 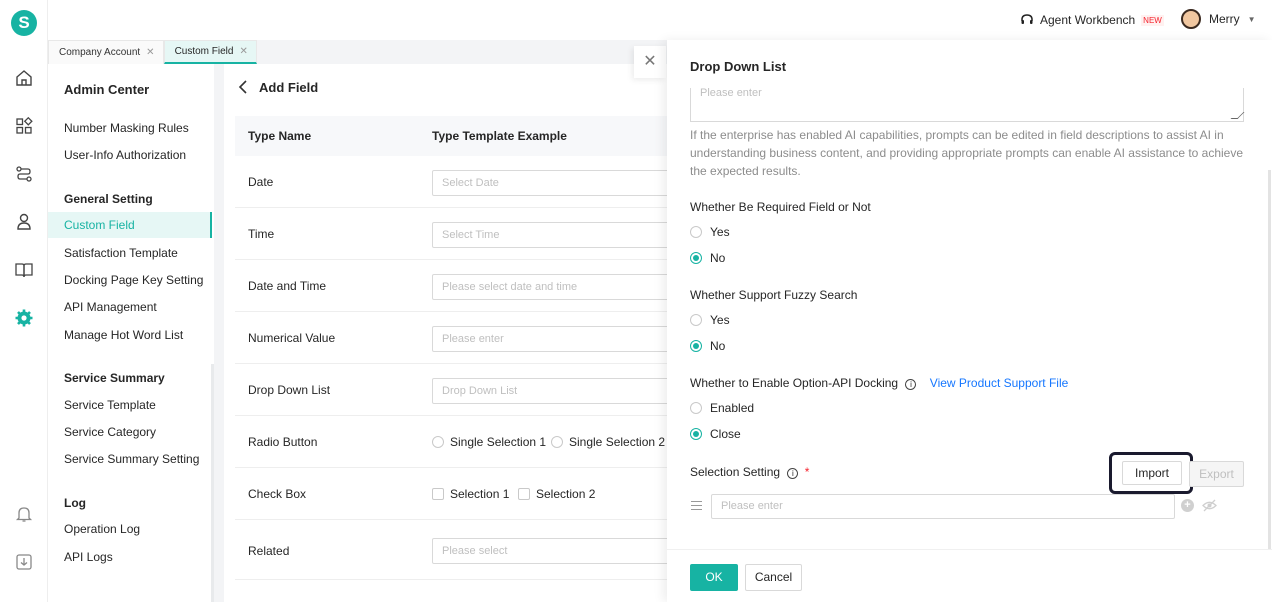 I want to click on chevron-left-icon, so click(x=243, y=88).